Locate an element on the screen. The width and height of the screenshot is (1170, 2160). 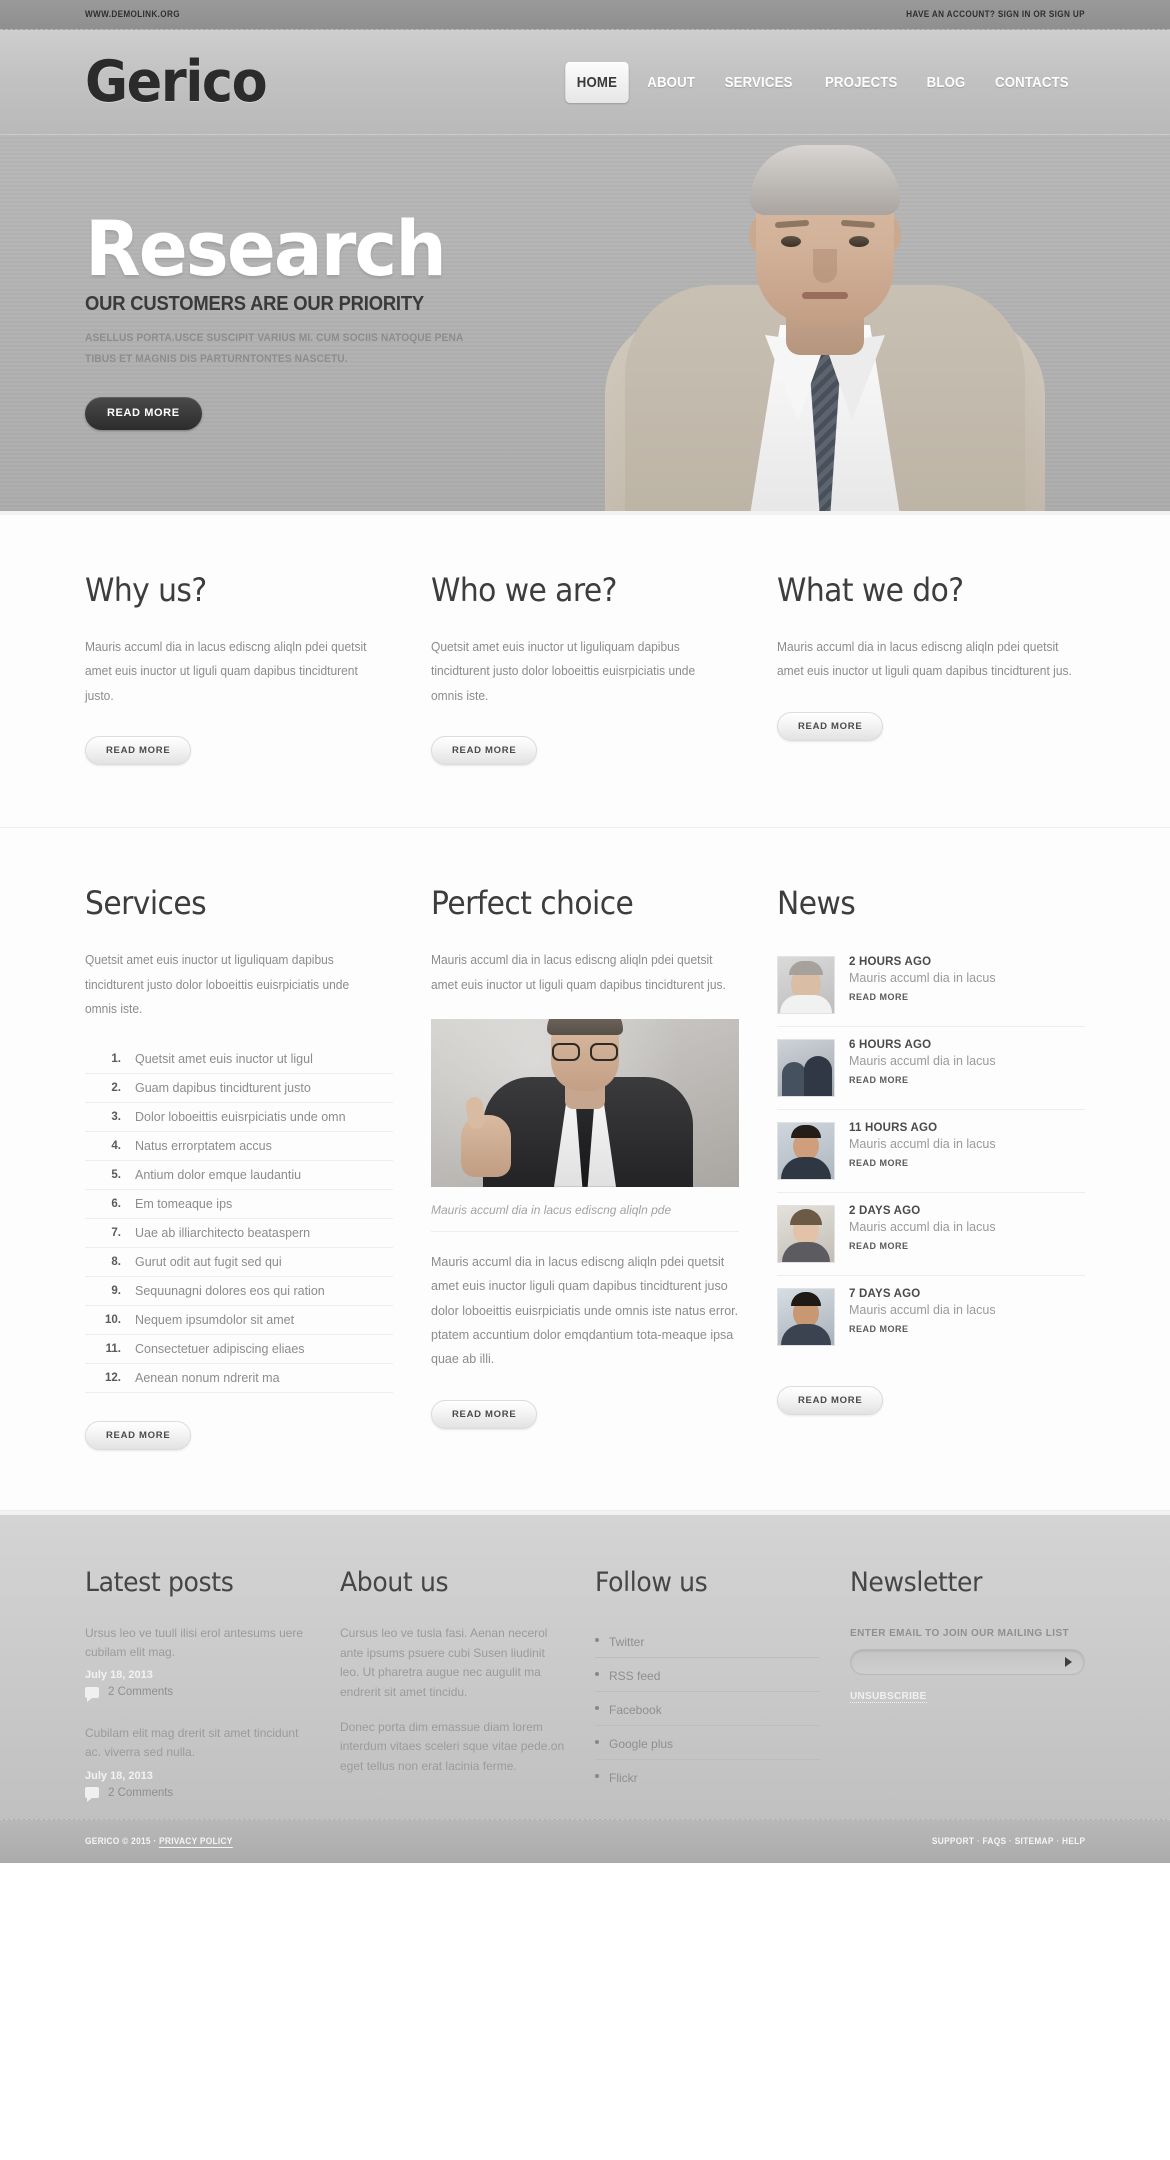
newsletter-submit-arrow-icon is located at coordinates (1068, 1662).